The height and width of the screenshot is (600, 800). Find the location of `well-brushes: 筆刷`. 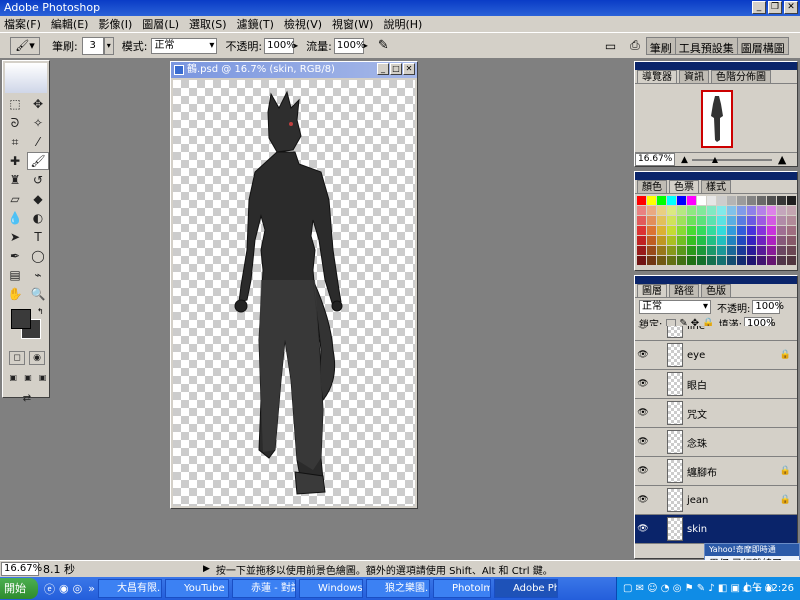

well-brushes: 筆刷 is located at coordinates (661, 46).